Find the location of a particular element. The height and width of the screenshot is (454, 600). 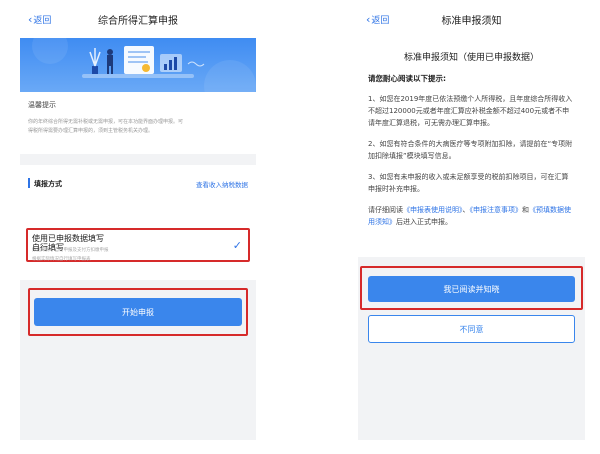

page-title: 综合所得汇算申报 is located at coordinates (138, 21).